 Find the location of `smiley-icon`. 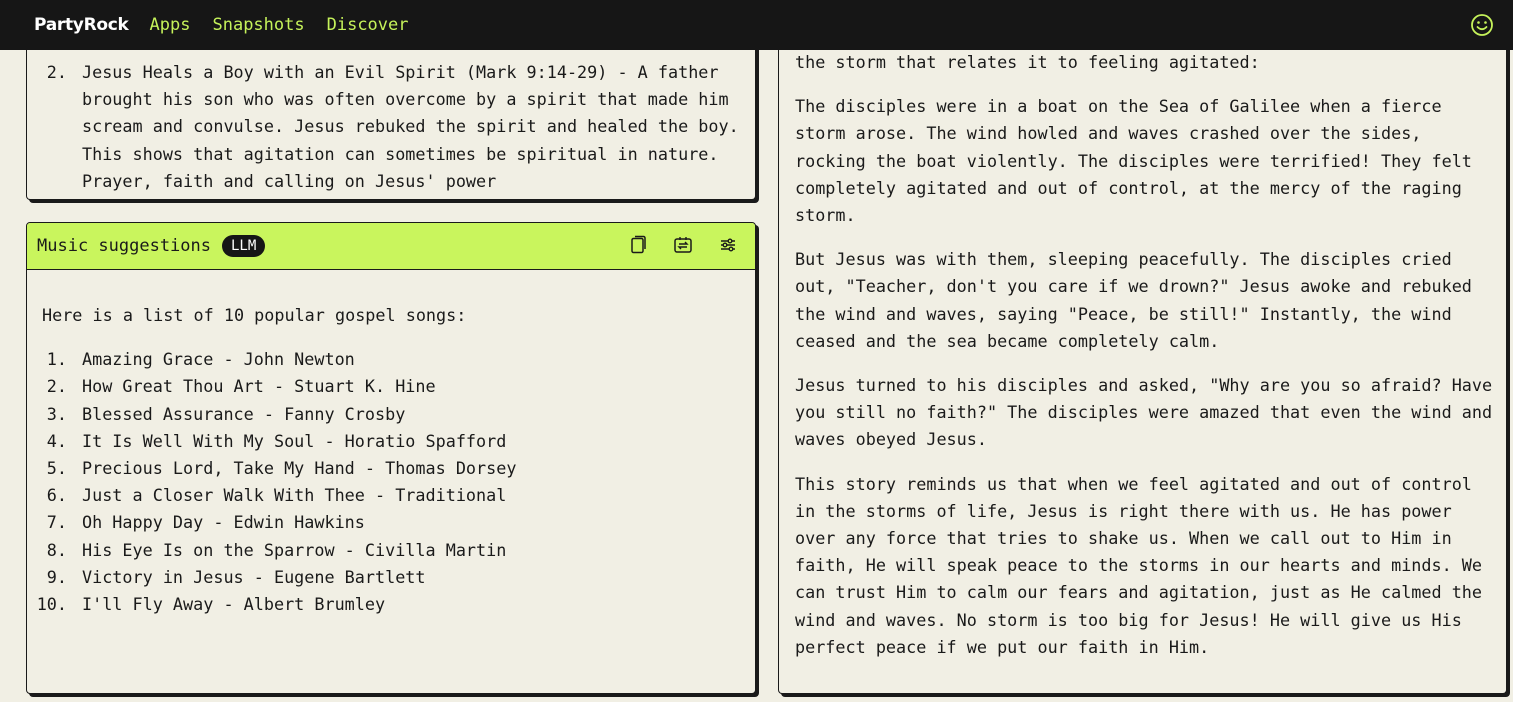

smiley-icon is located at coordinates (1482, 25).